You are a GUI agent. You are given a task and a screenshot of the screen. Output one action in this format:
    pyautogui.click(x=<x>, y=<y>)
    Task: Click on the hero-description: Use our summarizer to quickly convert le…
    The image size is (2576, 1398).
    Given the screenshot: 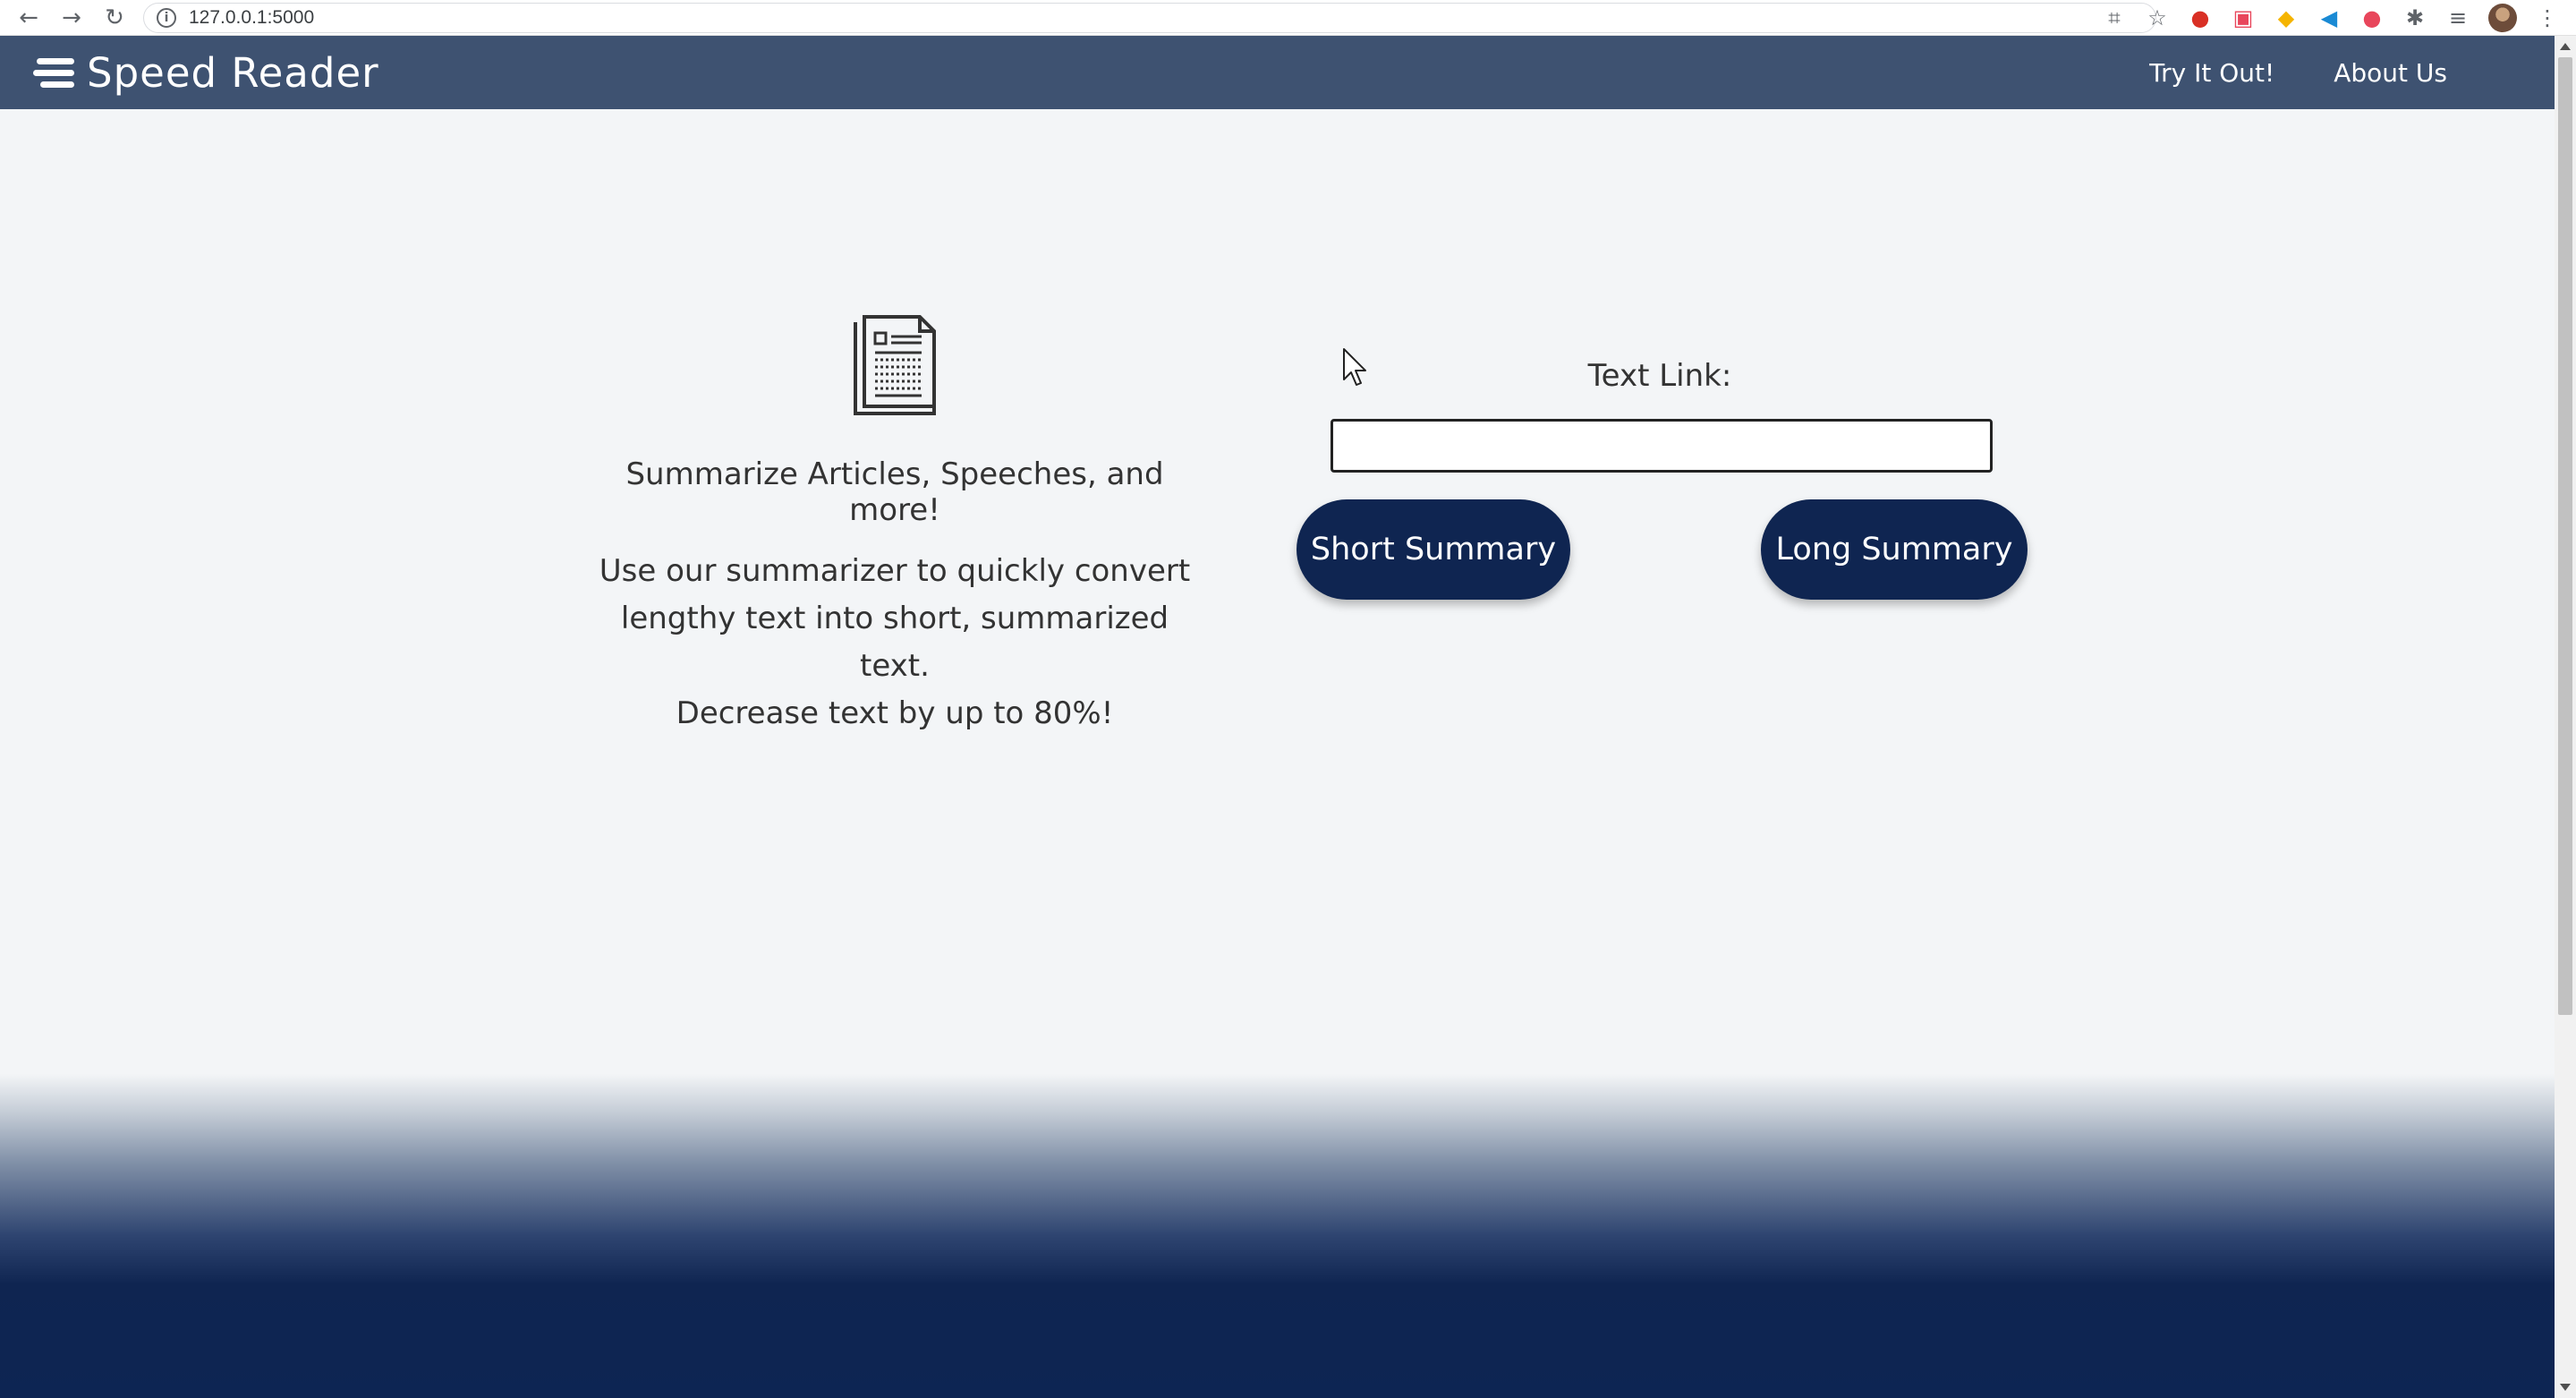 What is the action you would take?
    pyautogui.click(x=895, y=642)
    